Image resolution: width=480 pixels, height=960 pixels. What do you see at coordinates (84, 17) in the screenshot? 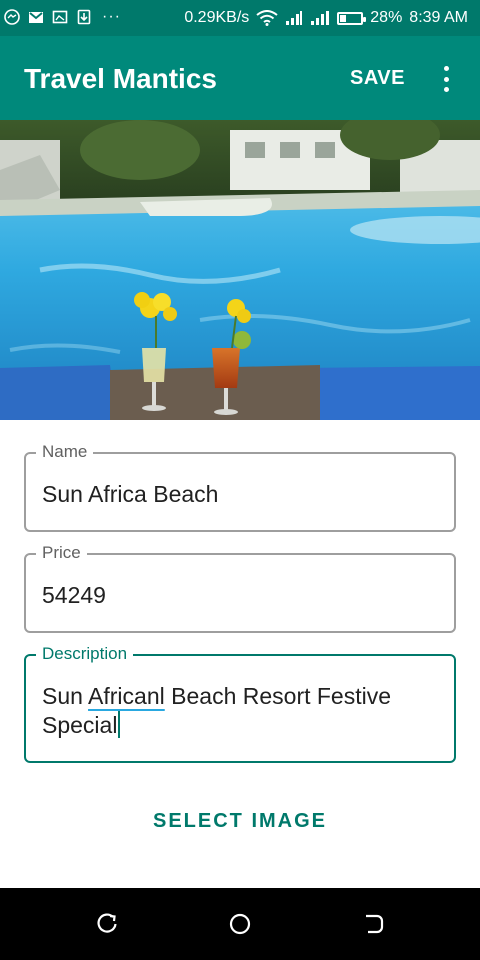
I see `download-icon` at bounding box center [84, 17].